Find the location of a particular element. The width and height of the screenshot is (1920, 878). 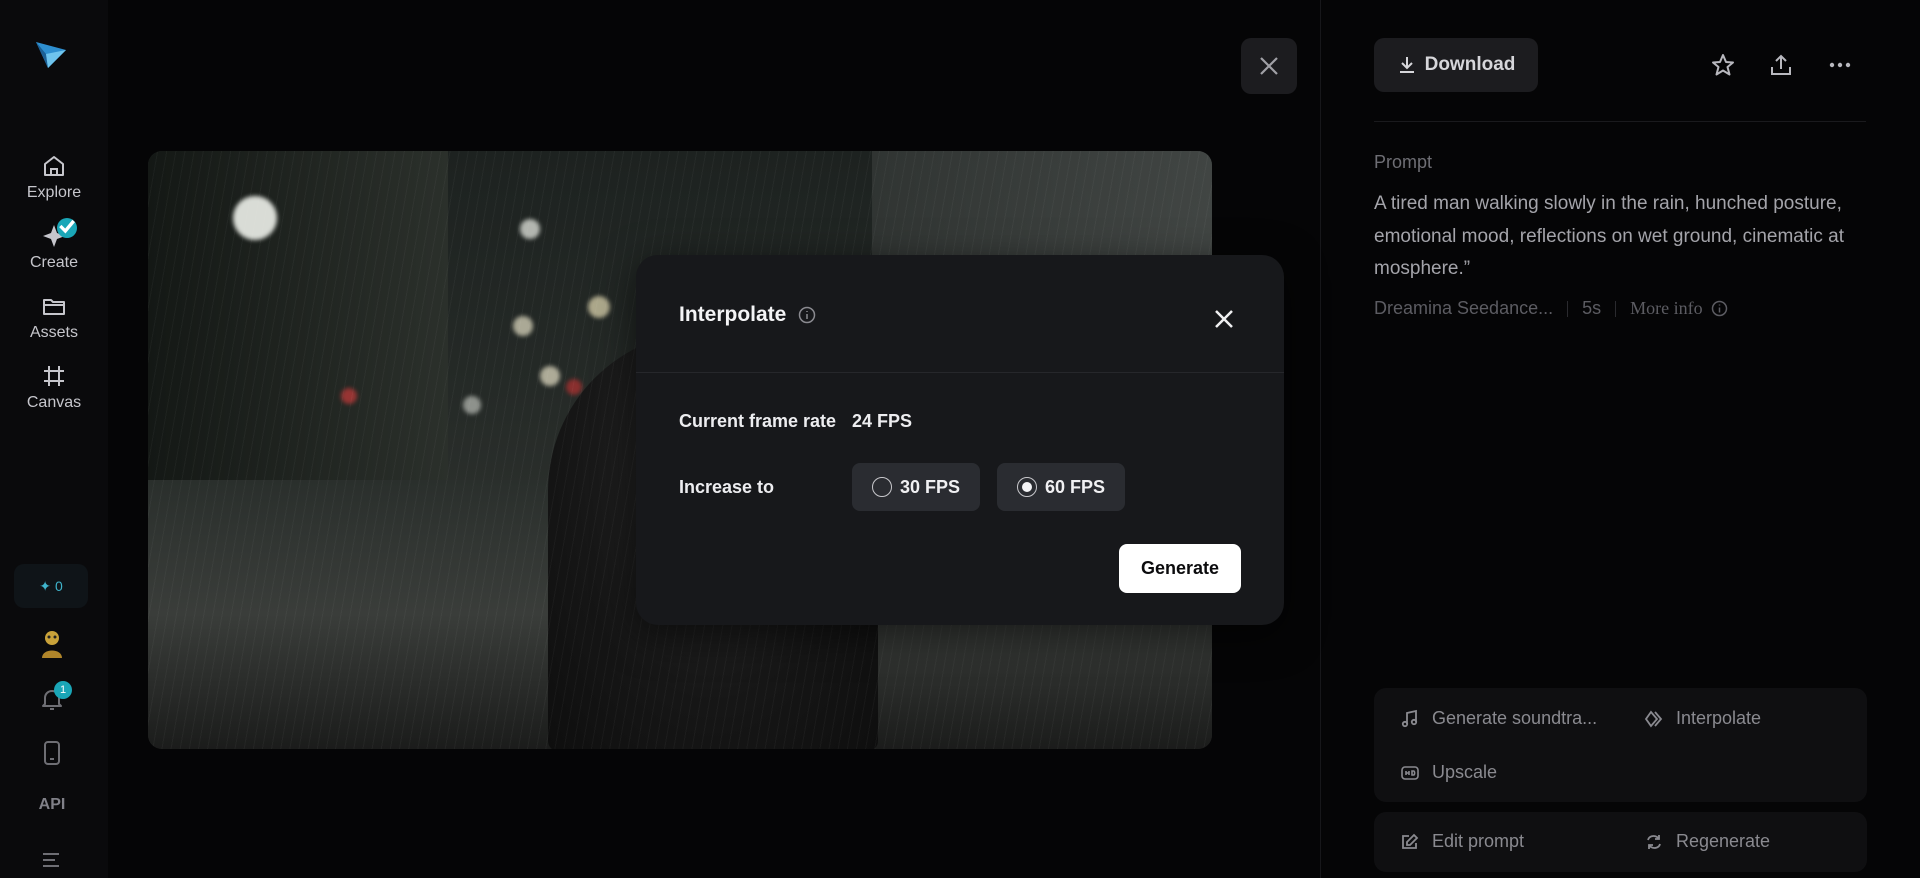

tools-panel: Generate soundtra... Interpolate Upscale is located at coordinates (1620, 745).